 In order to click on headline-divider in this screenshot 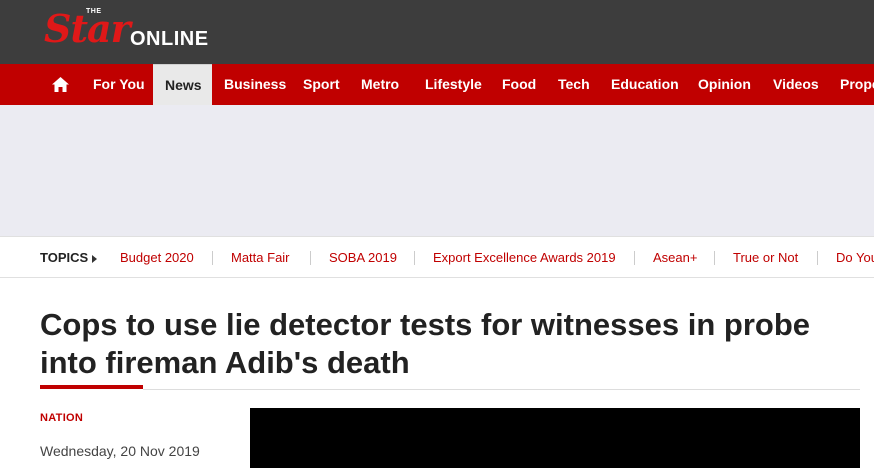, I will do `click(501, 389)`.